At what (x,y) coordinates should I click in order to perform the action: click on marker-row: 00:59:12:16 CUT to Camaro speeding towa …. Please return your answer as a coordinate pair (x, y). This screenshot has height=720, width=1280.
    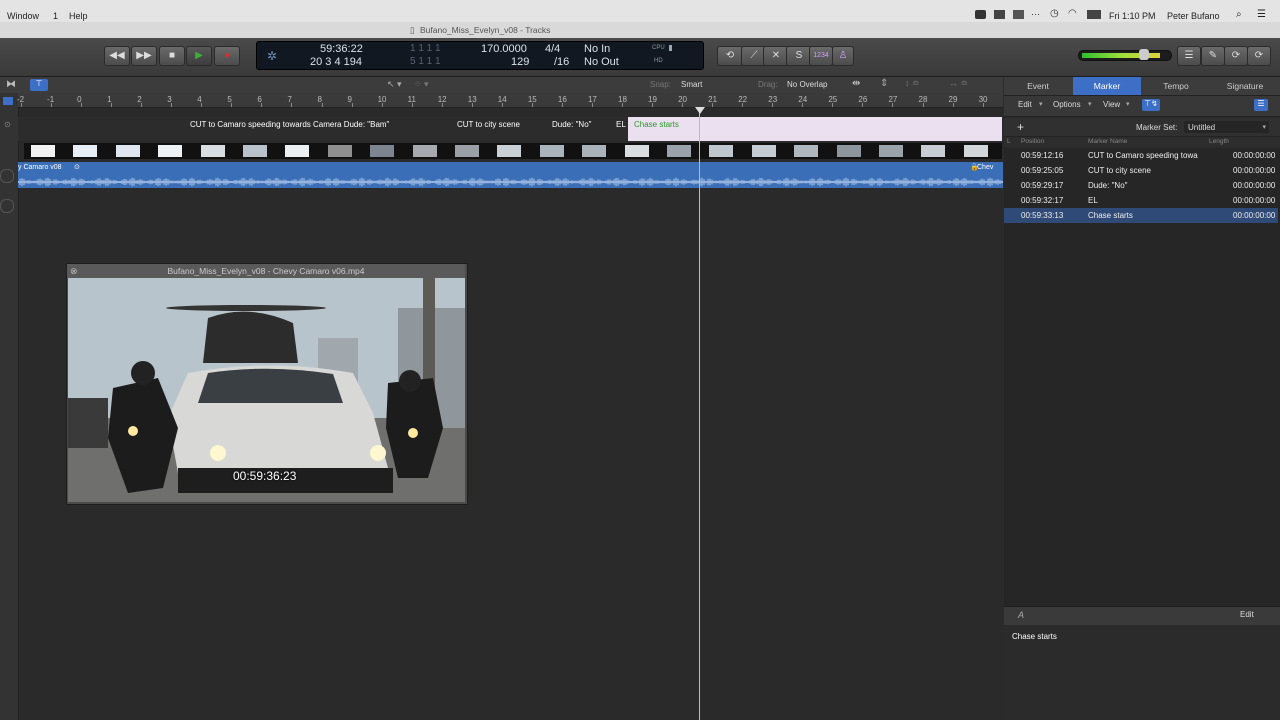
    Looking at the image, I should click on (1141, 155).